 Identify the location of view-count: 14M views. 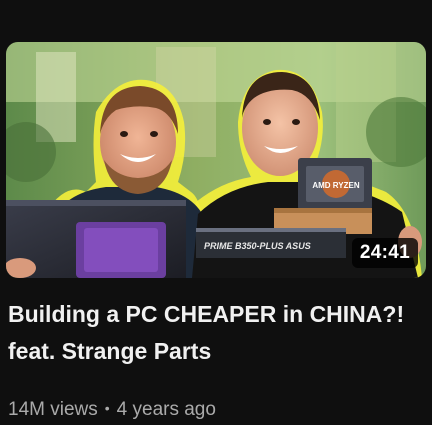
(53, 409).